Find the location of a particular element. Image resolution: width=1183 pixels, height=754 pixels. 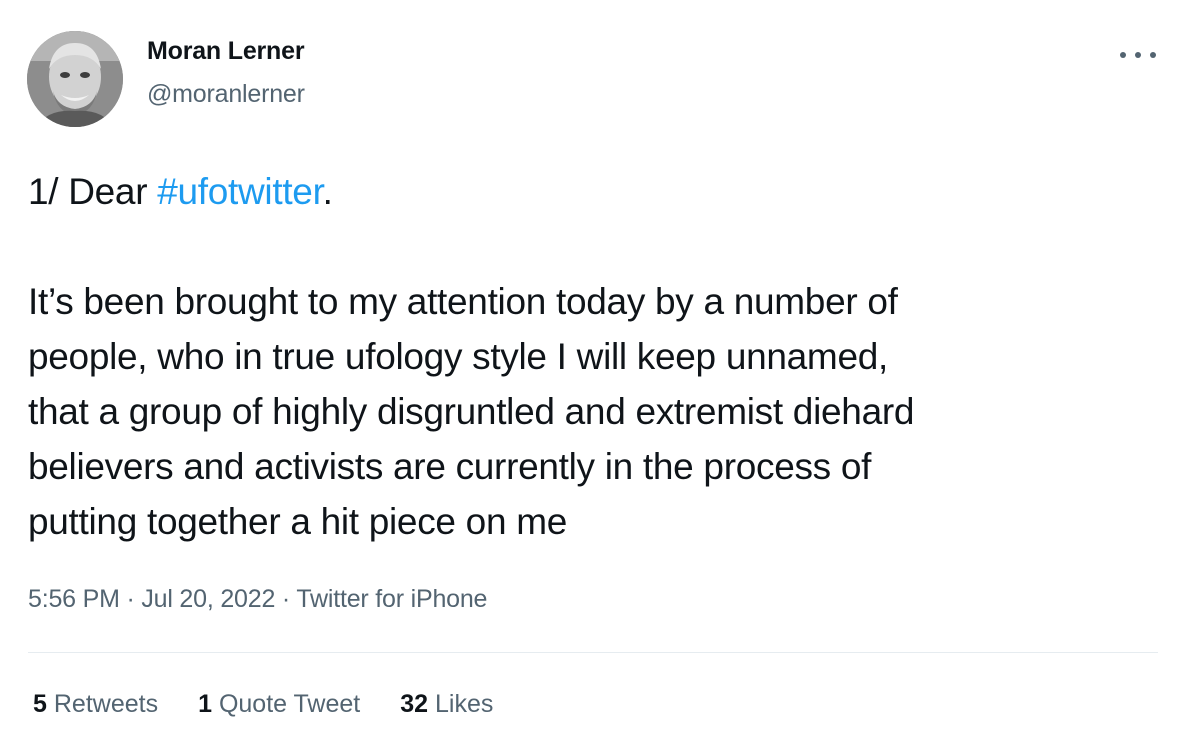

tweet-time: 5:56 PM is located at coordinates (74, 599).